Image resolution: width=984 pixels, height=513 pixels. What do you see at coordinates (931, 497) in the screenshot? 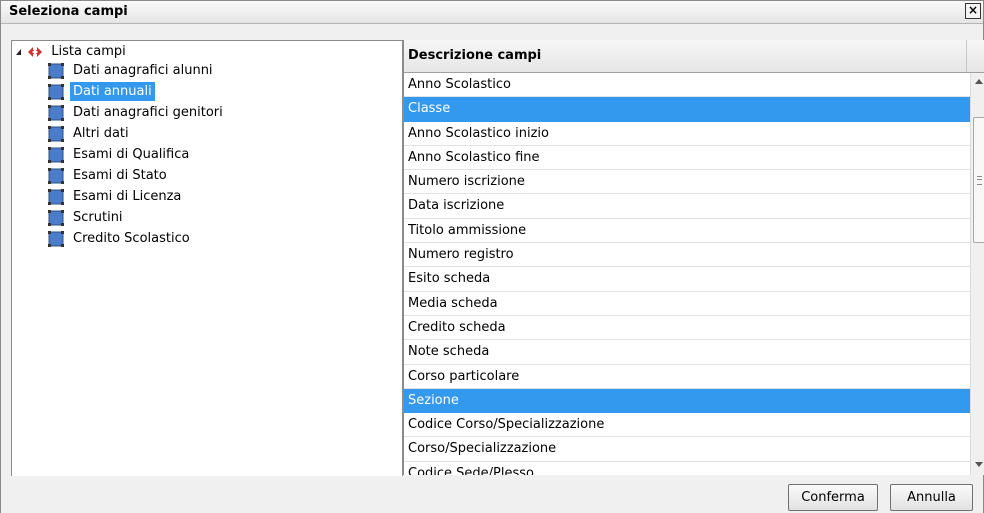
I see `cancel-button: Annulla` at bounding box center [931, 497].